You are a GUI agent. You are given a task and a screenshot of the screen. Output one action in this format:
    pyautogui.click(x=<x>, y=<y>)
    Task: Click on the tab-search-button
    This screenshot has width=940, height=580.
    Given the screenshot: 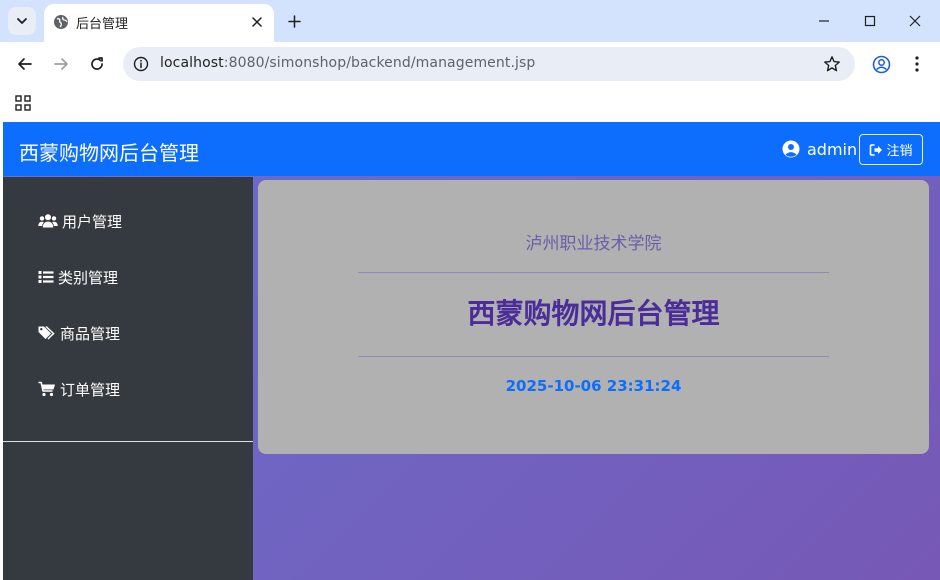 What is the action you would take?
    pyautogui.click(x=22, y=21)
    